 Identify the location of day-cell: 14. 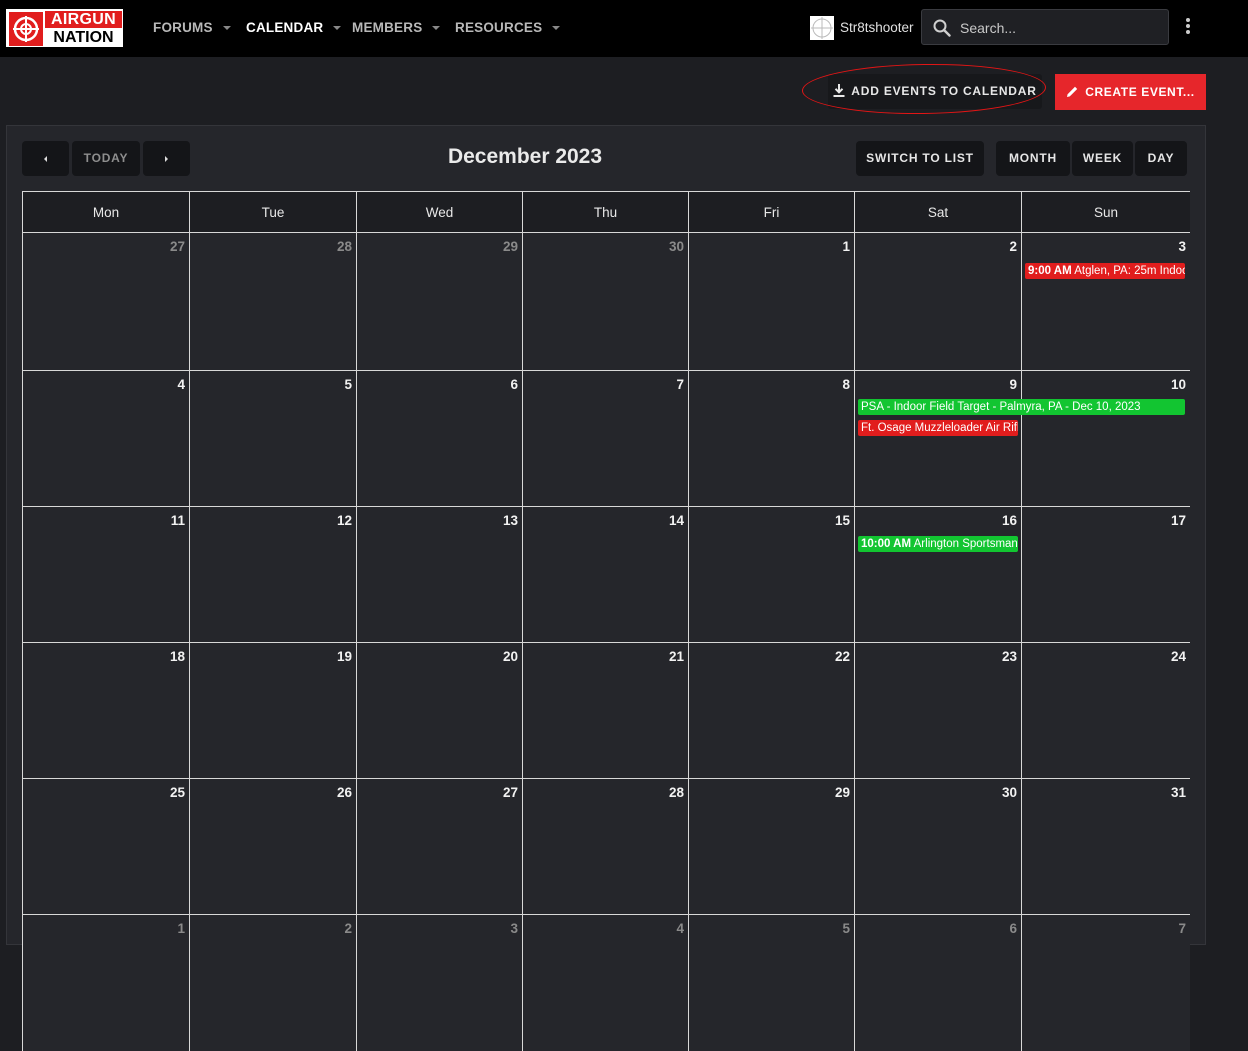
(605, 574).